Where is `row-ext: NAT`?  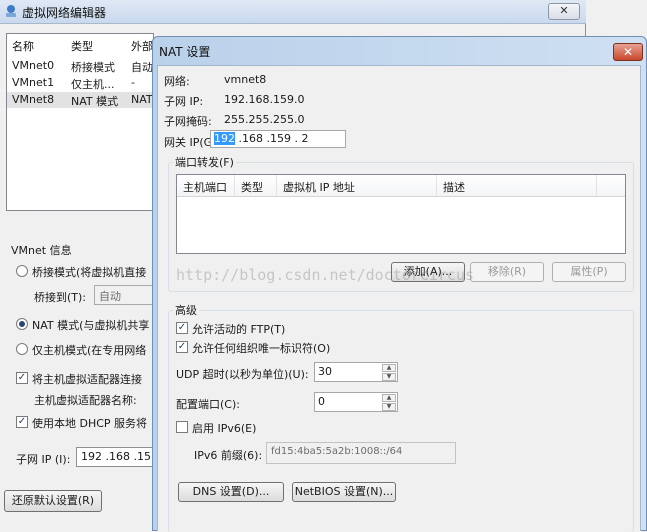 row-ext: NAT is located at coordinates (142, 99).